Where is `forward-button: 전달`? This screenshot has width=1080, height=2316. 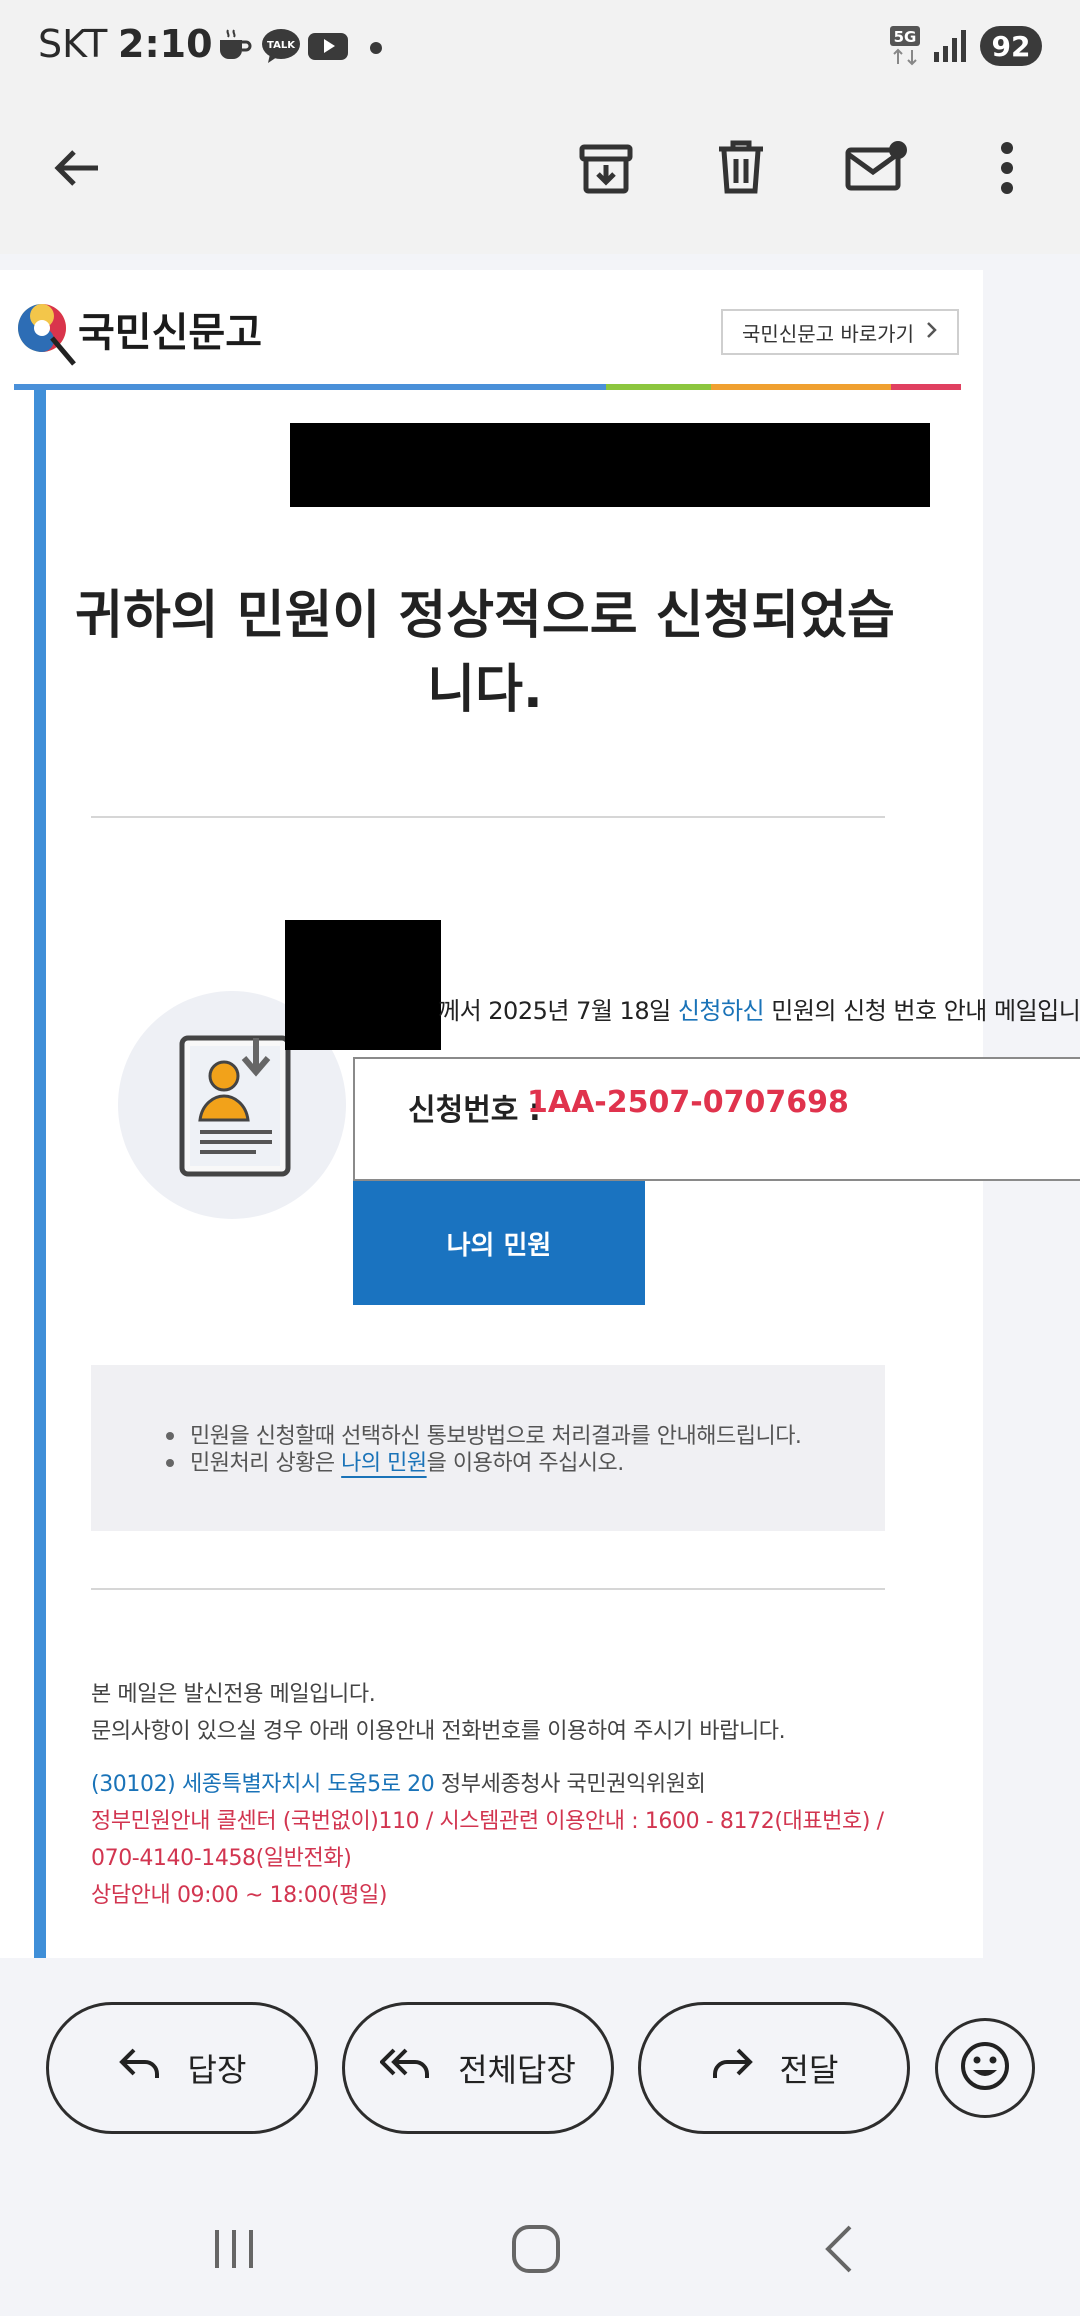 forward-button: 전달 is located at coordinates (774, 2068).